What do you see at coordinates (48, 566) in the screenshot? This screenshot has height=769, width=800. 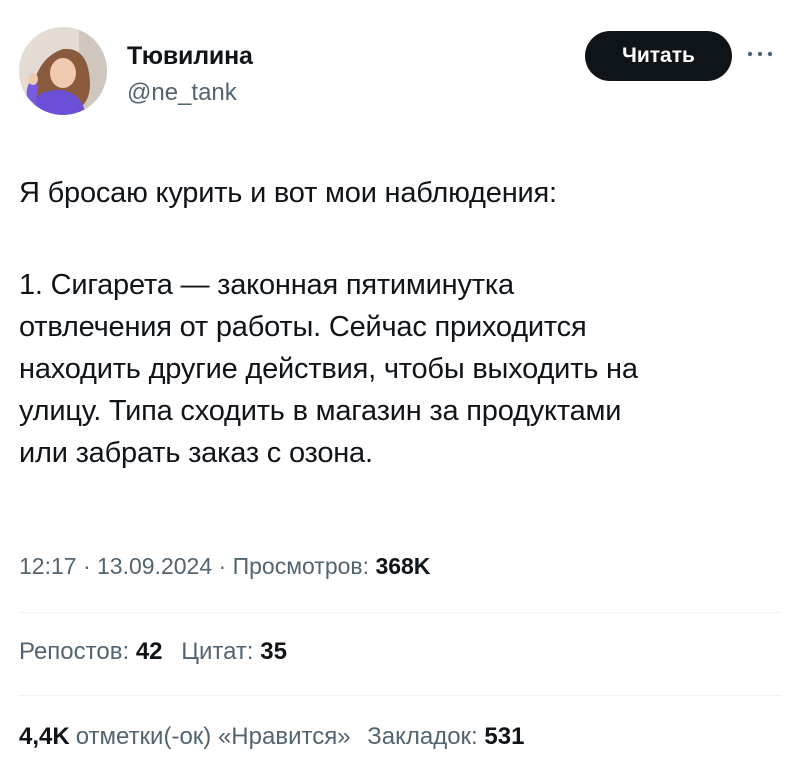 I see `tweet-time: 12:17` at bounding box center [48, 566].